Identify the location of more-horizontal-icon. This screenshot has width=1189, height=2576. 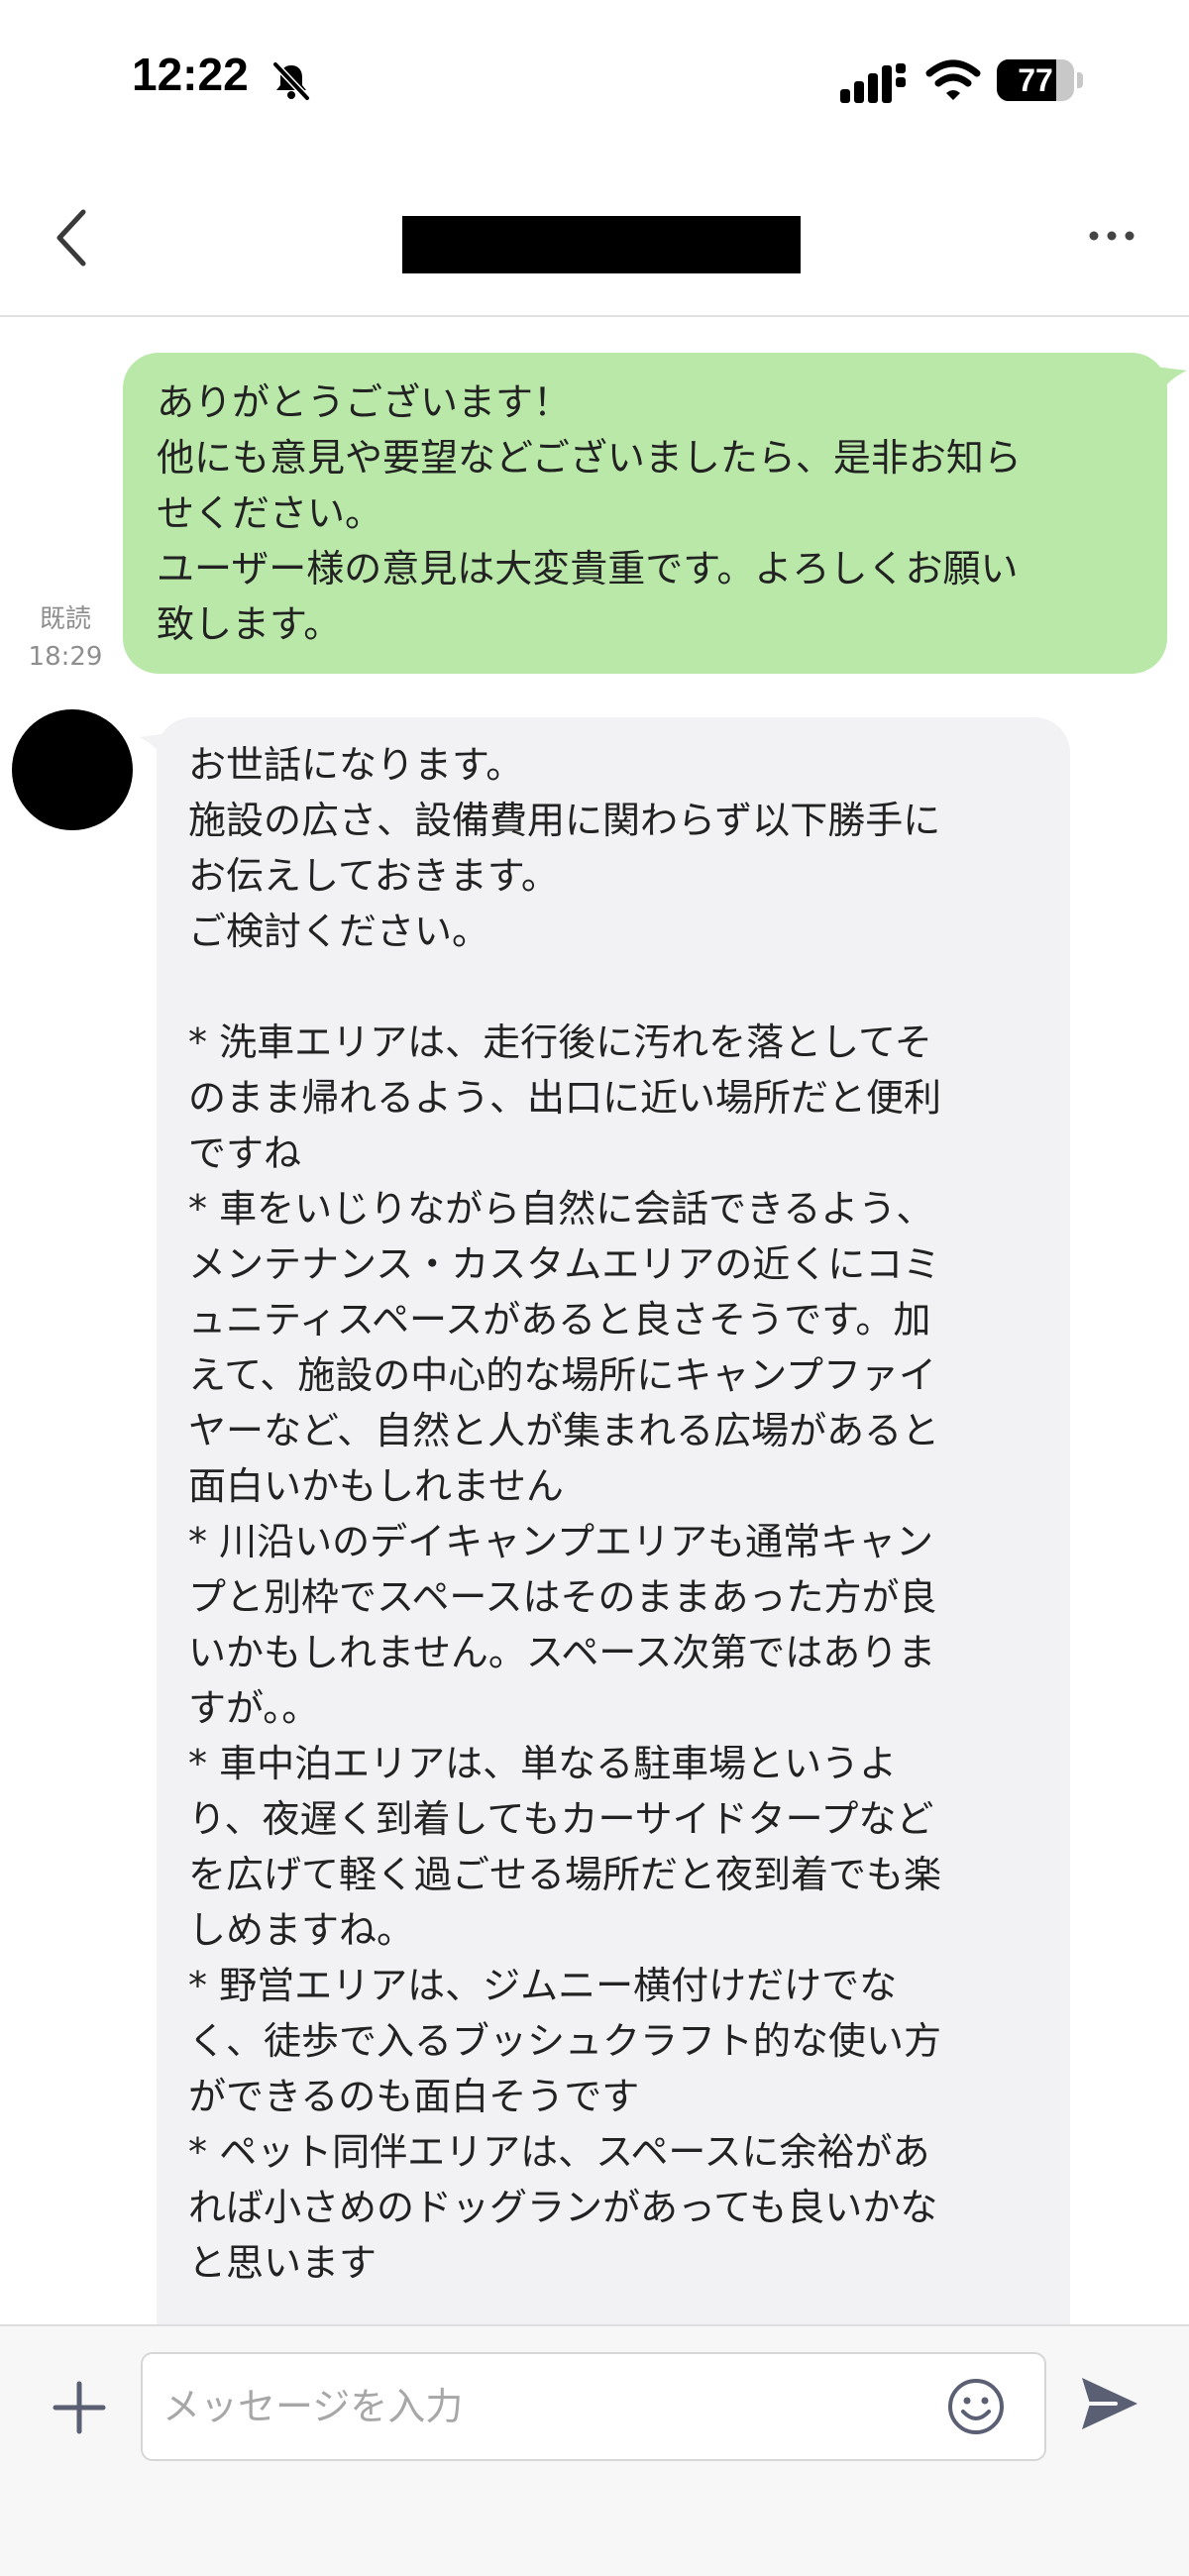
(1112, 236).